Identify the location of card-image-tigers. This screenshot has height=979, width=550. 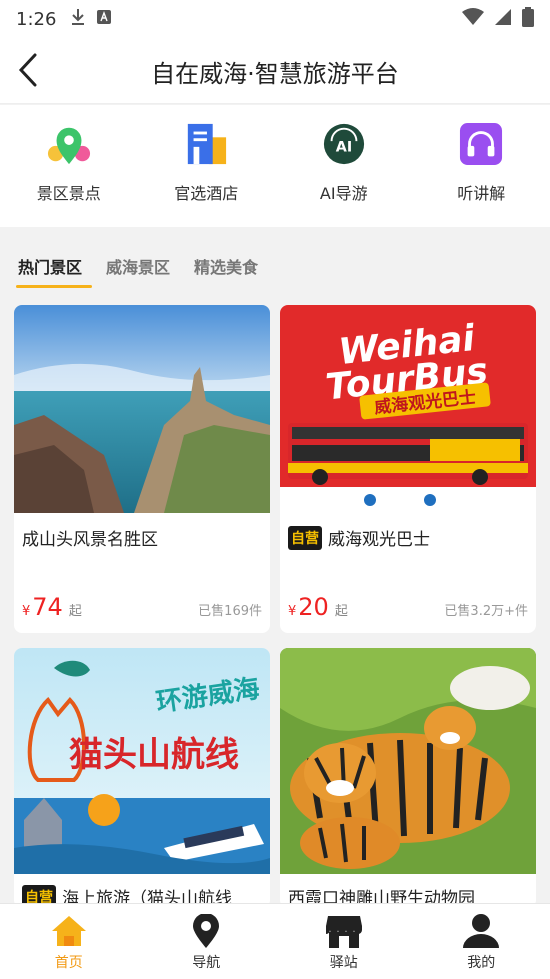
(408, 761).